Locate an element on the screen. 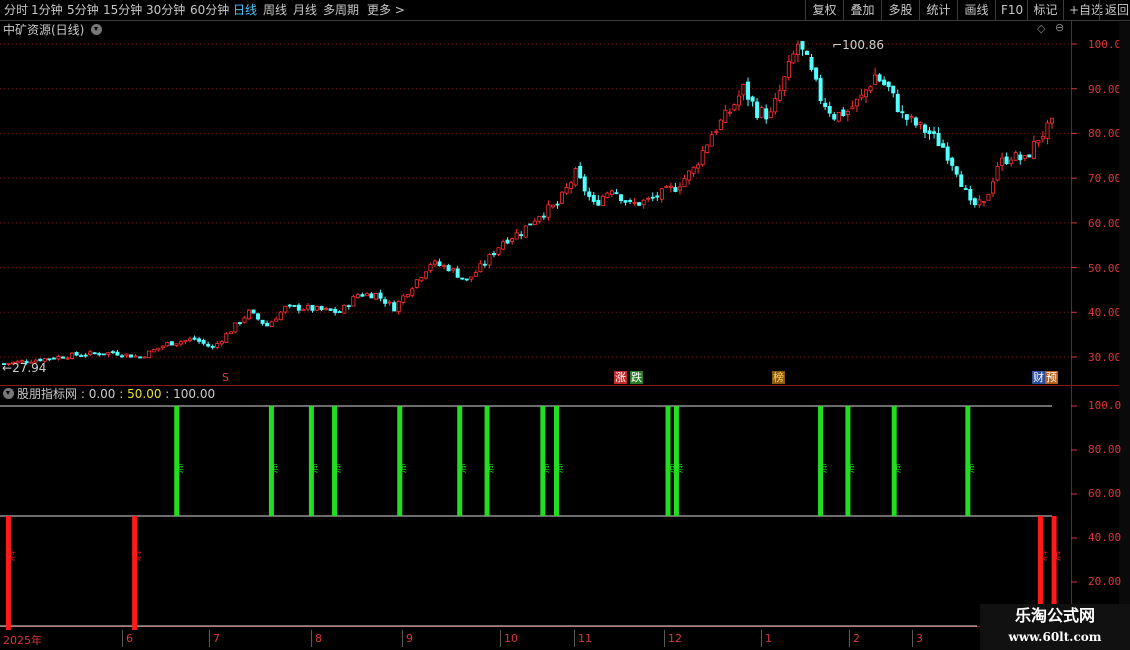 The height and width of the screenshot is (650, 1130). event-marker-finance: 财 is located at coordinates (1038, 377).